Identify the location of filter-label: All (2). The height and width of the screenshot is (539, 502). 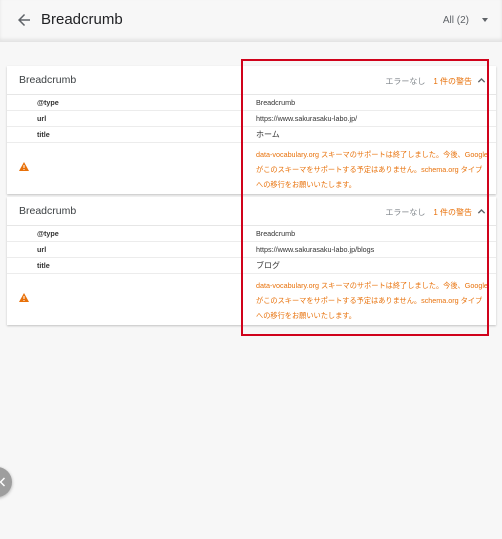
(455, 20).